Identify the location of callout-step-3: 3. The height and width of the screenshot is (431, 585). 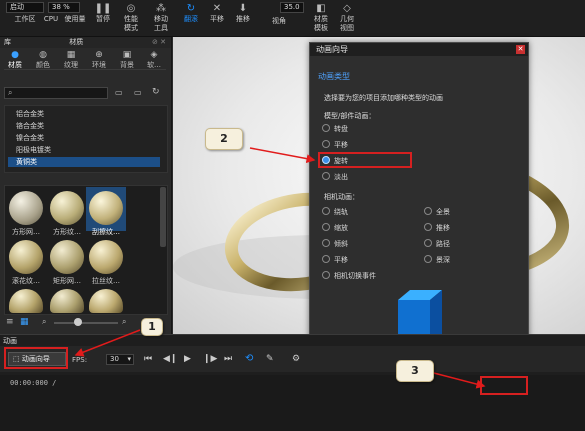
(415, 371).